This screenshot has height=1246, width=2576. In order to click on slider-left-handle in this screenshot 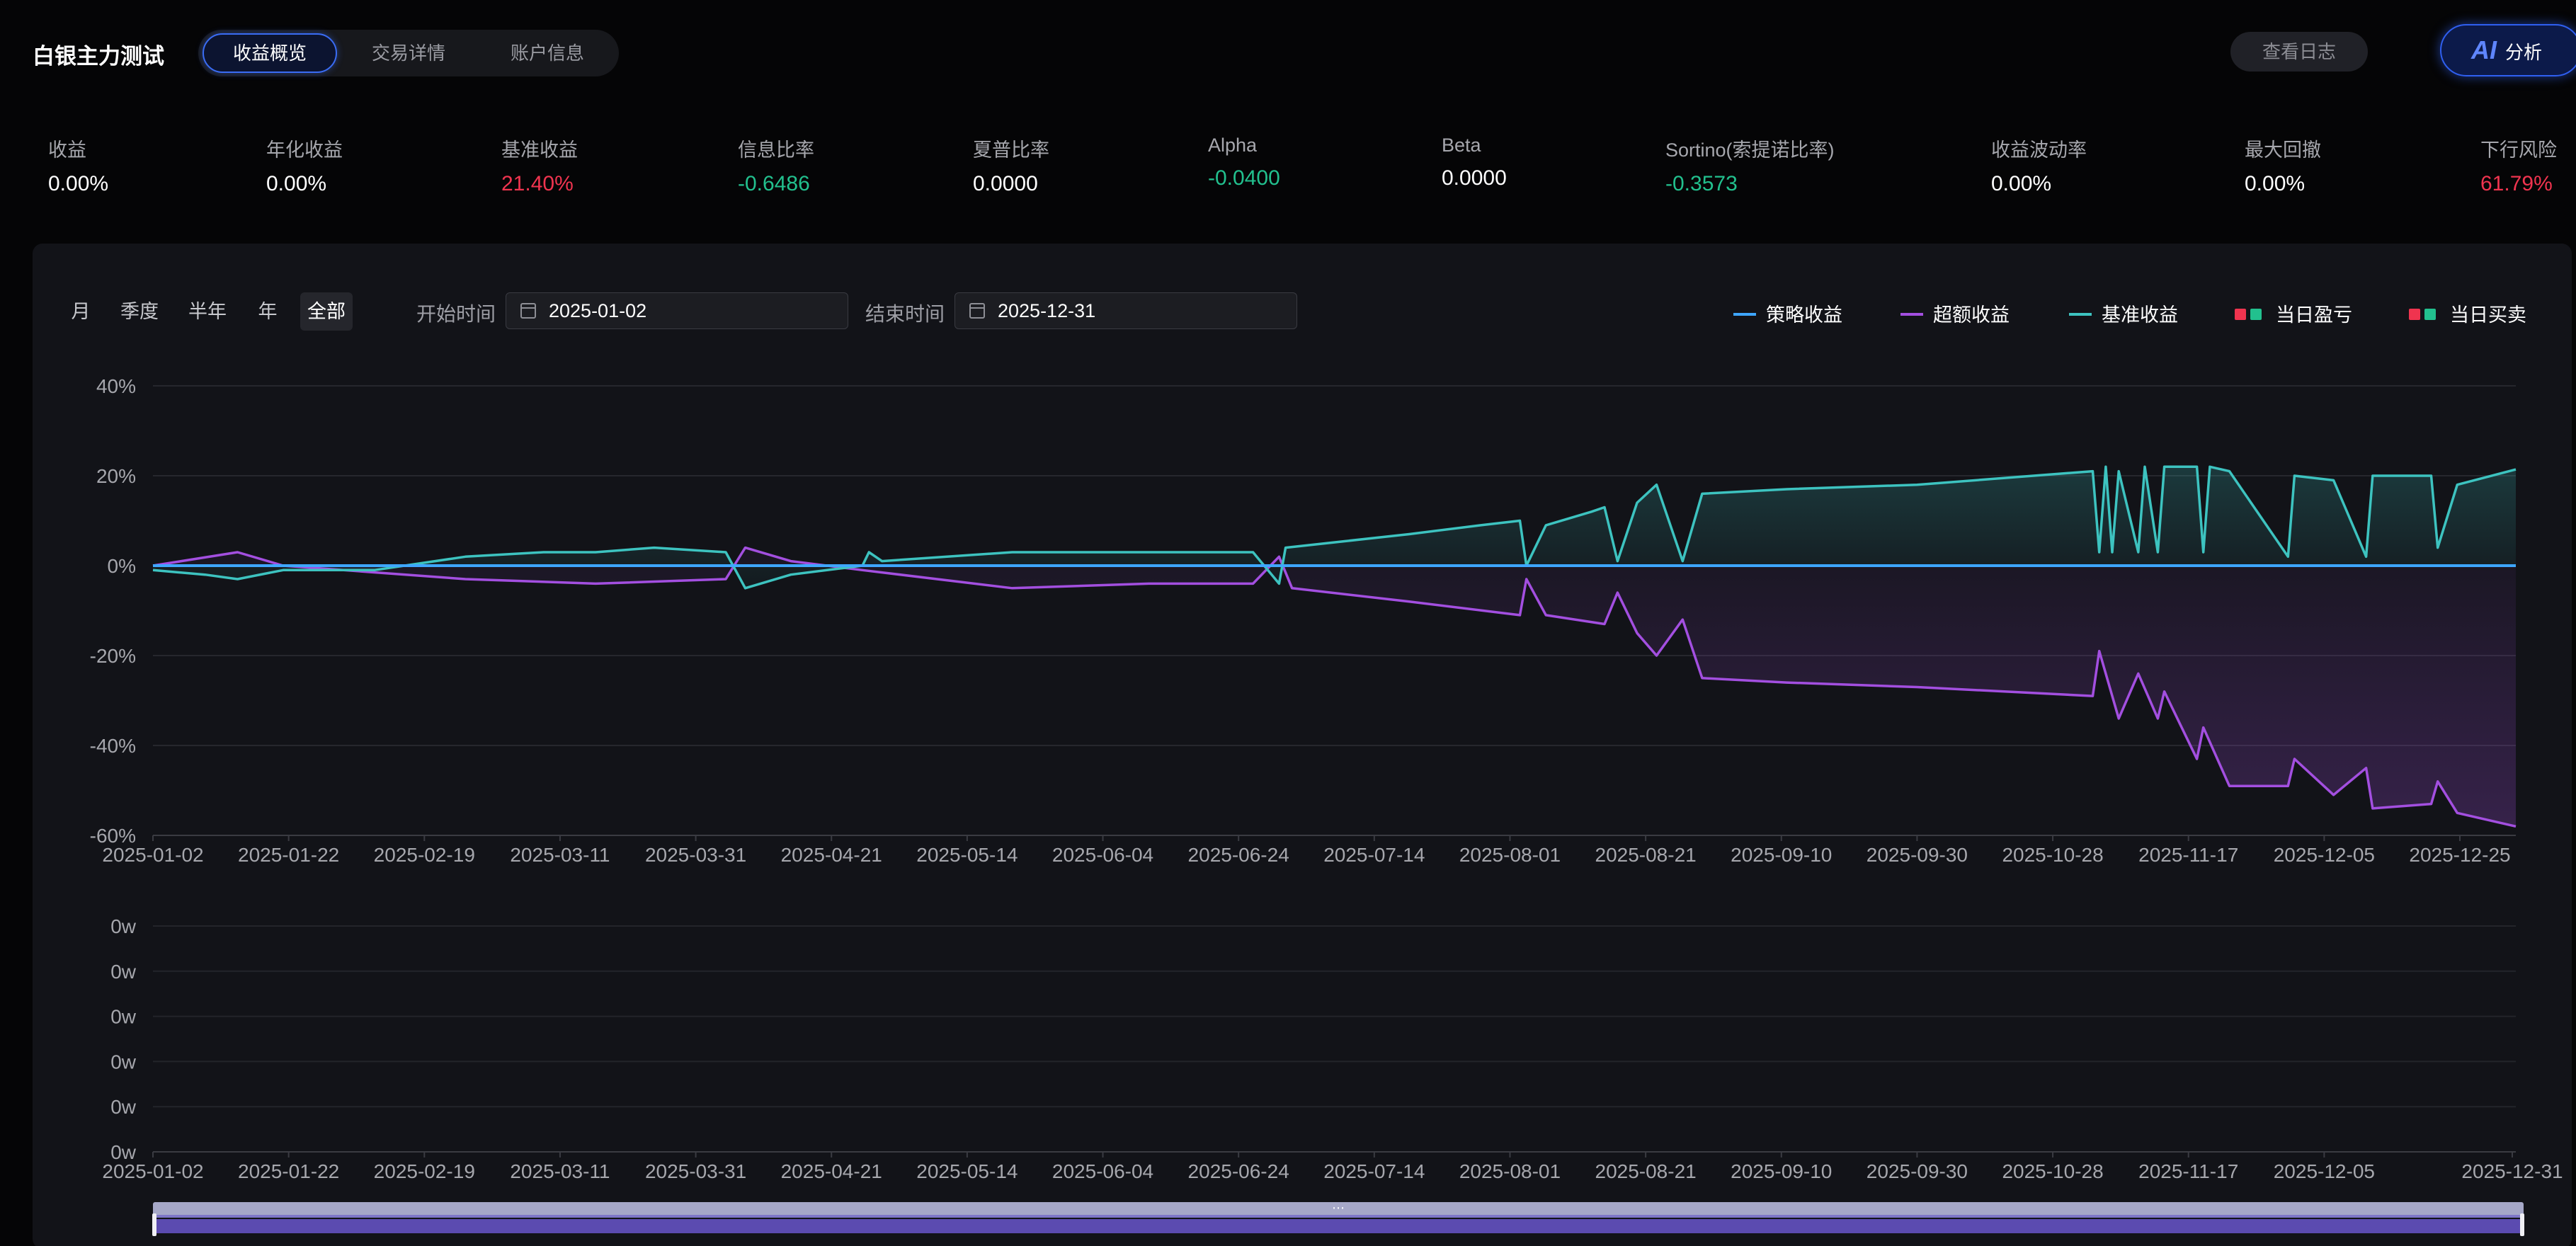, I will do `click(154, 1224)`.